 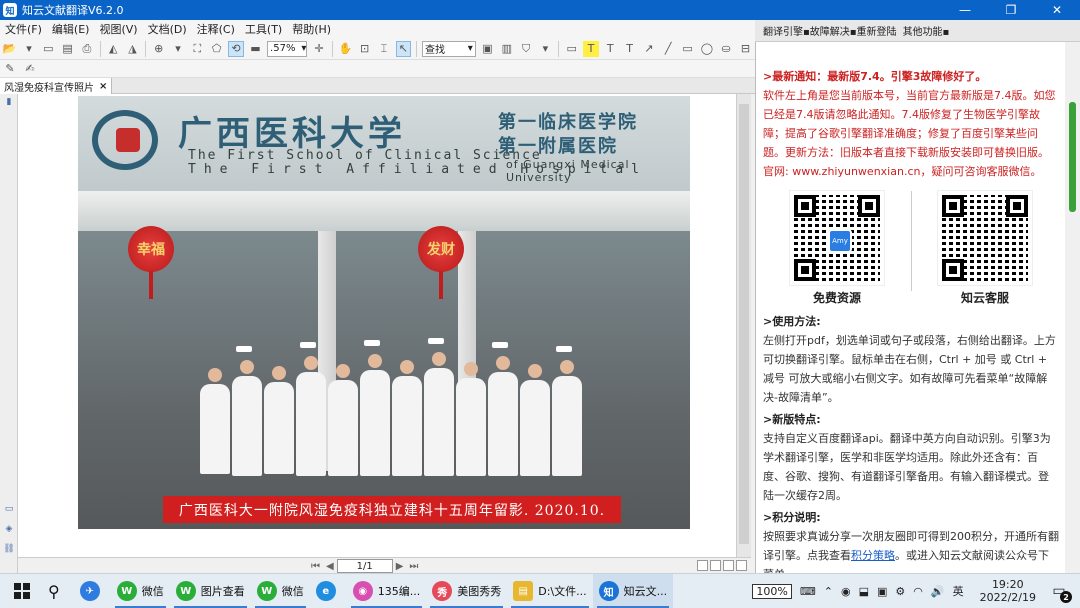 What do you see at coordinates (315, 566) in the screenshot?
I see `first-page-icon: ⏮` at bounding box center [315, 566].